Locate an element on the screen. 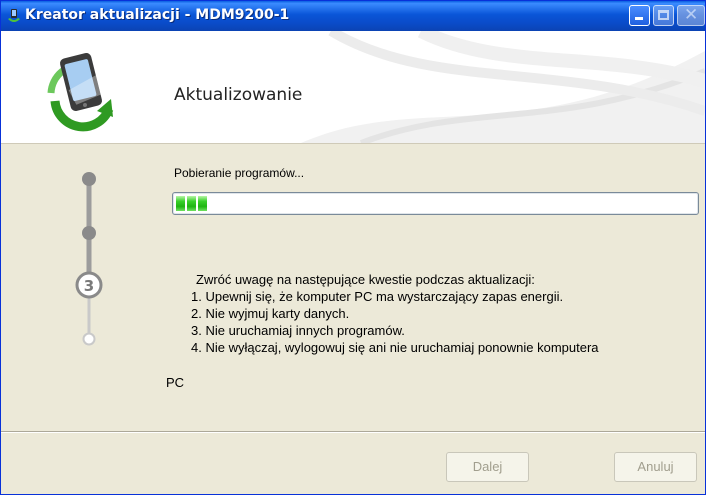 The height and width of the screenshot is (495, 706). wizard-stepper: 3 is located at coordinates (89, 259).